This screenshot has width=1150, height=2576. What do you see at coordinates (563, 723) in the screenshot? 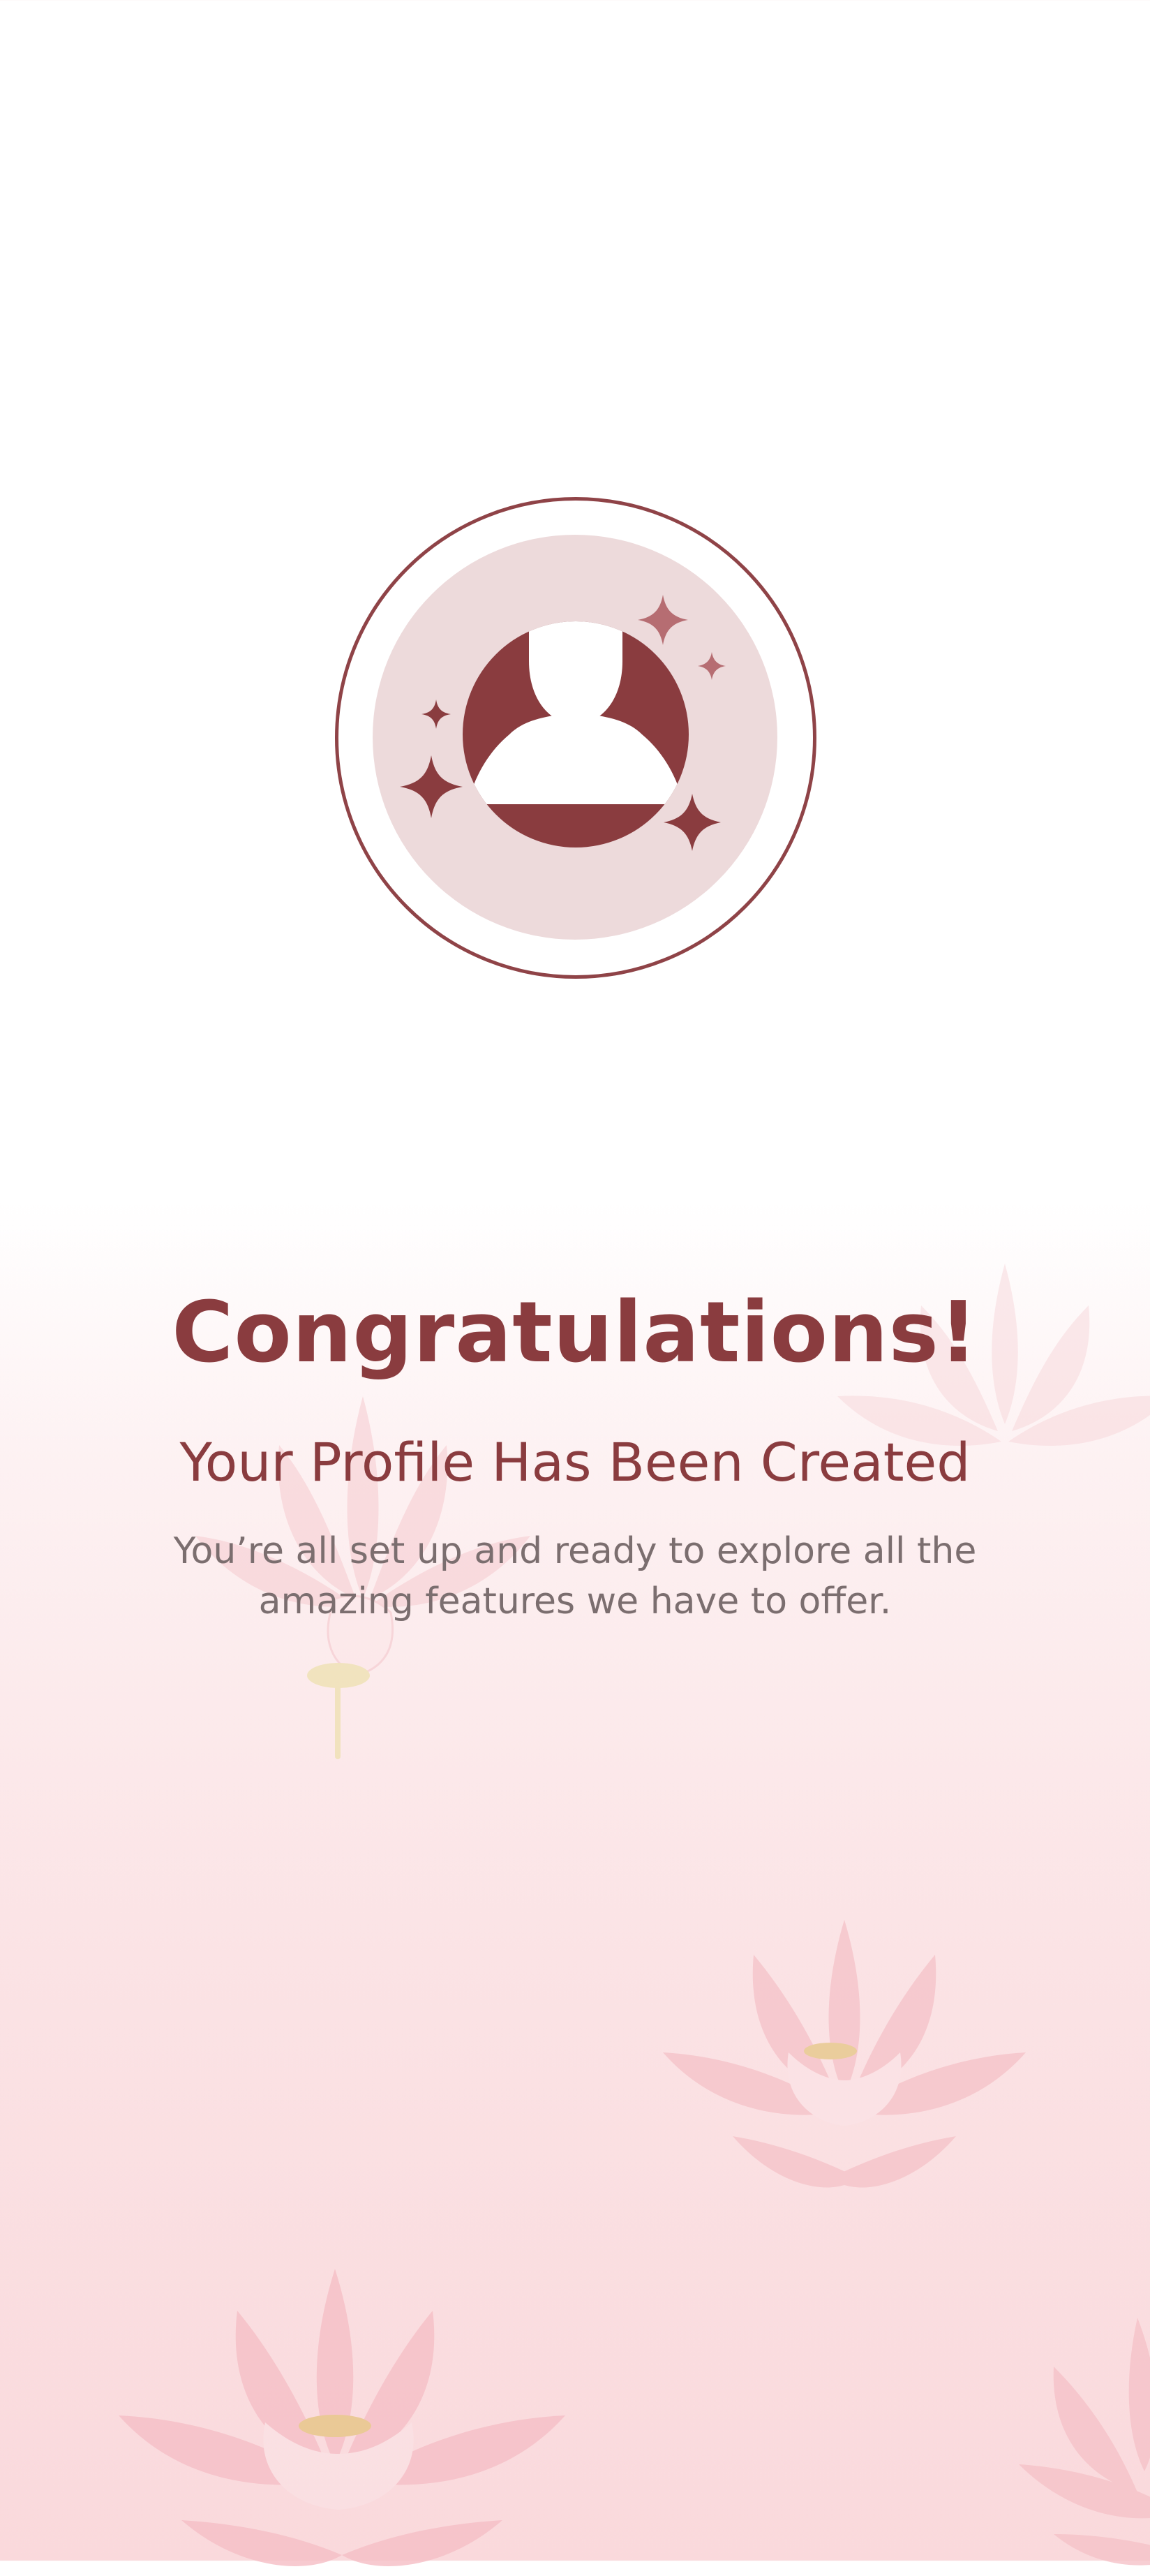
I see `profile-user-icon` at bounding box center [563, 723].